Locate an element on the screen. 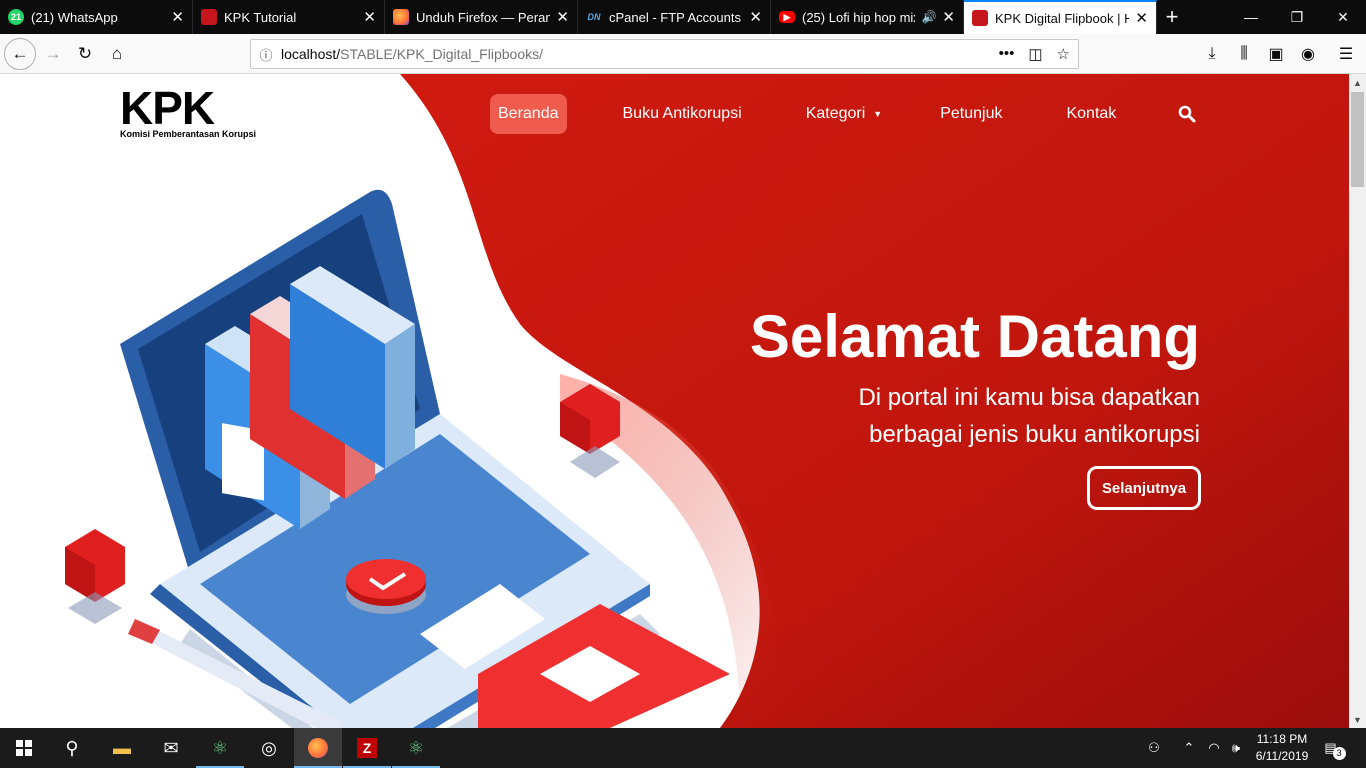  scroll-thumb is located at coordinates (1357, 139).